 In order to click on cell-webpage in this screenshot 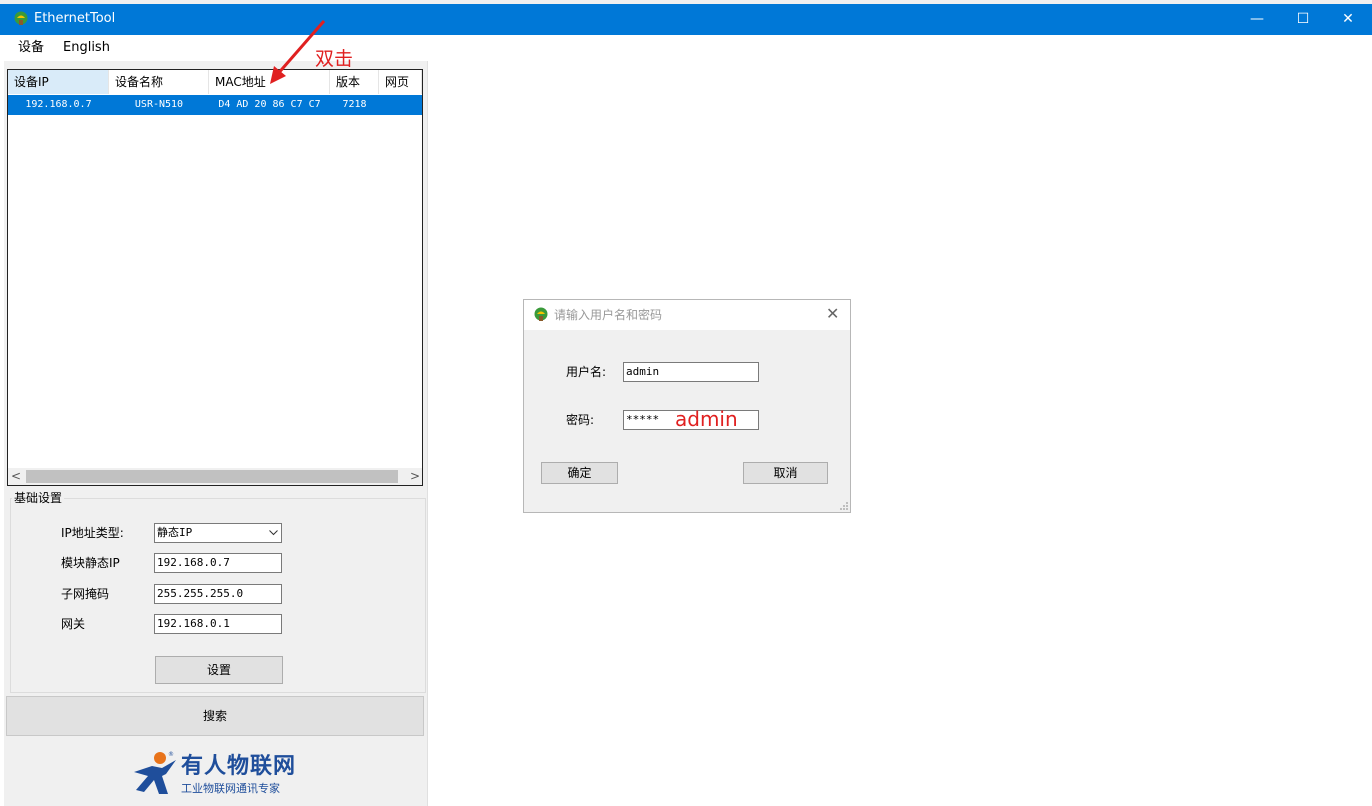, I will do `click(400, 105)`.